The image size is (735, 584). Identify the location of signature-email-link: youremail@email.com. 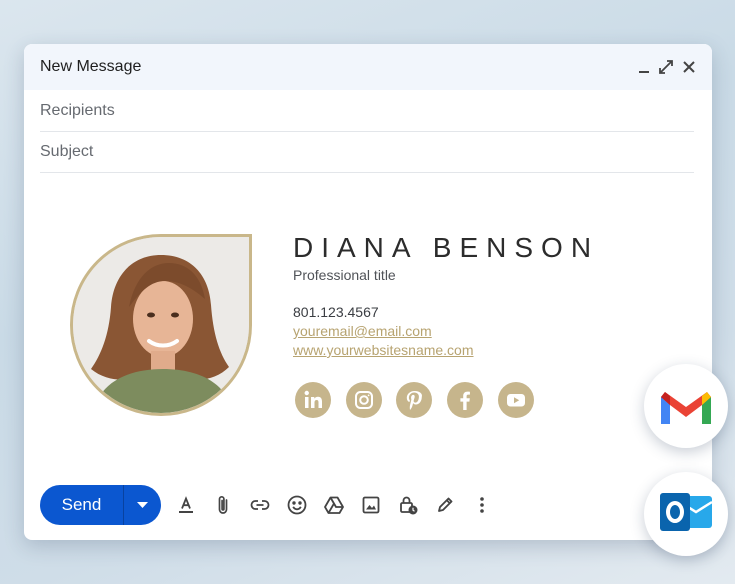
(362, 331).